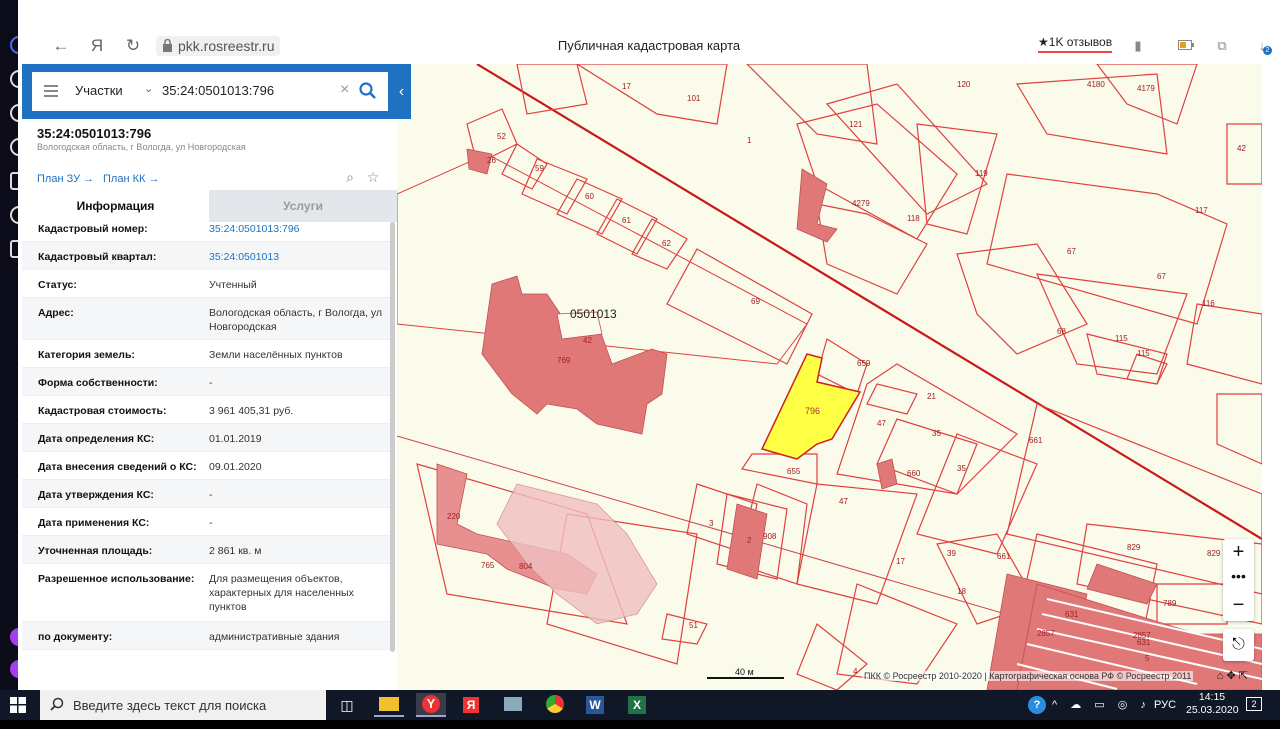 Image resolution: width=1280 pixels, height=729 pixels. I want to click on reviews-button: ★1K отзывов, so click(1075, 44).